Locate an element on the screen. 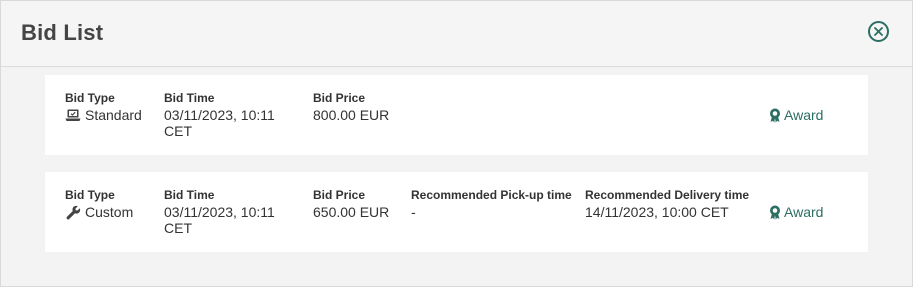 Image resolution: width=913 pixels, height=287 pixels. bid-type-value: Custom is located at coordinates (109, 212).